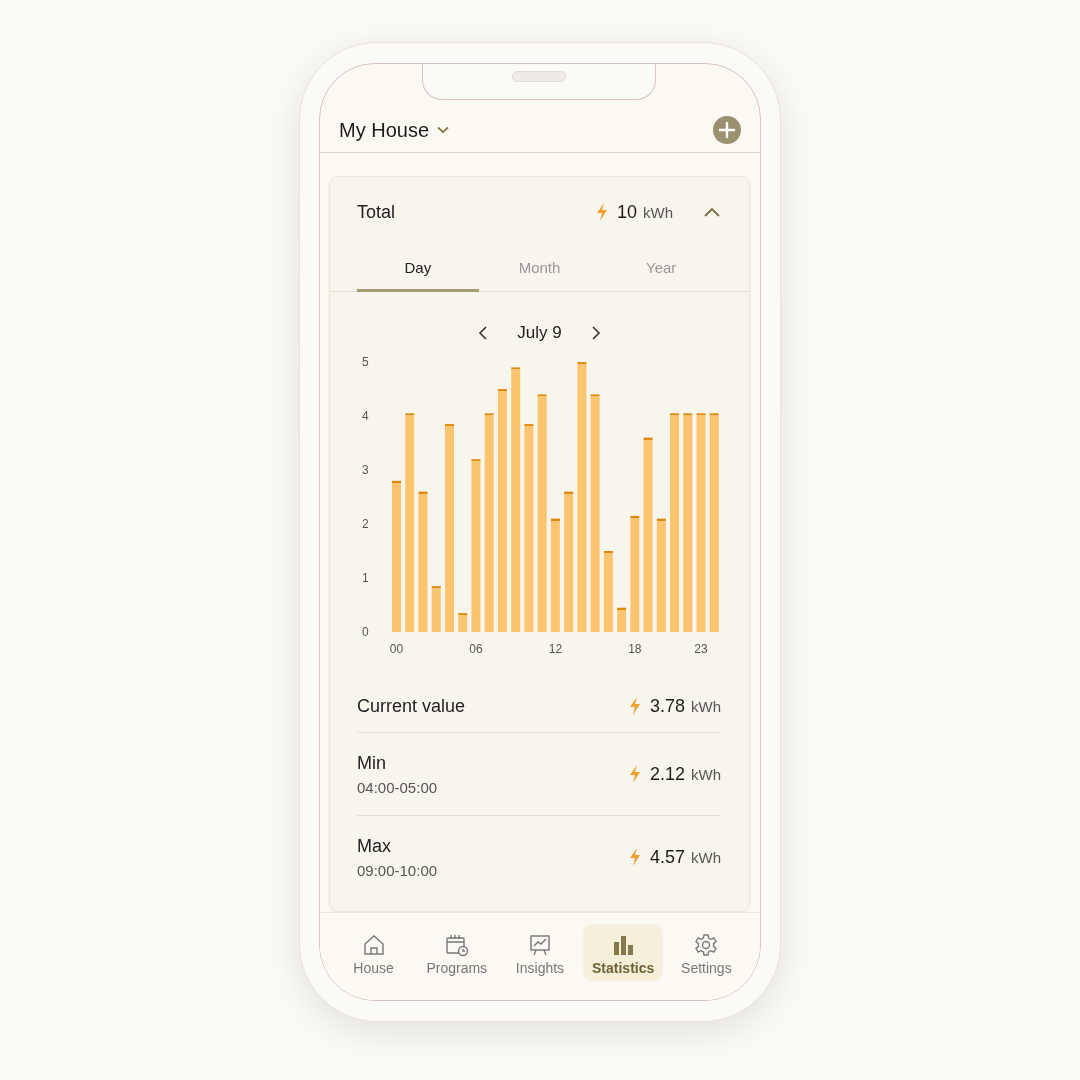 The height and width of the screenshot is (1080, 1080). I want to click on bar-chart-icon, so click(623, 945).